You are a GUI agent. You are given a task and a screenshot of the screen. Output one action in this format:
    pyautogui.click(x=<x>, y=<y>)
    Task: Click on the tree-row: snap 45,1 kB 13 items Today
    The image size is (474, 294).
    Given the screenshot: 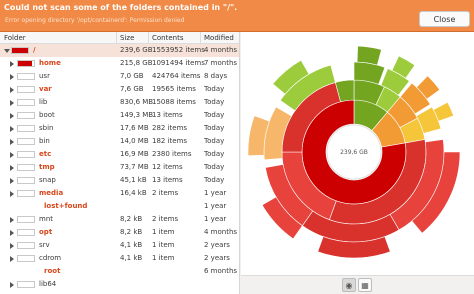 What is the action you would take?
    pyautogui.click(x=119, y=180)
    